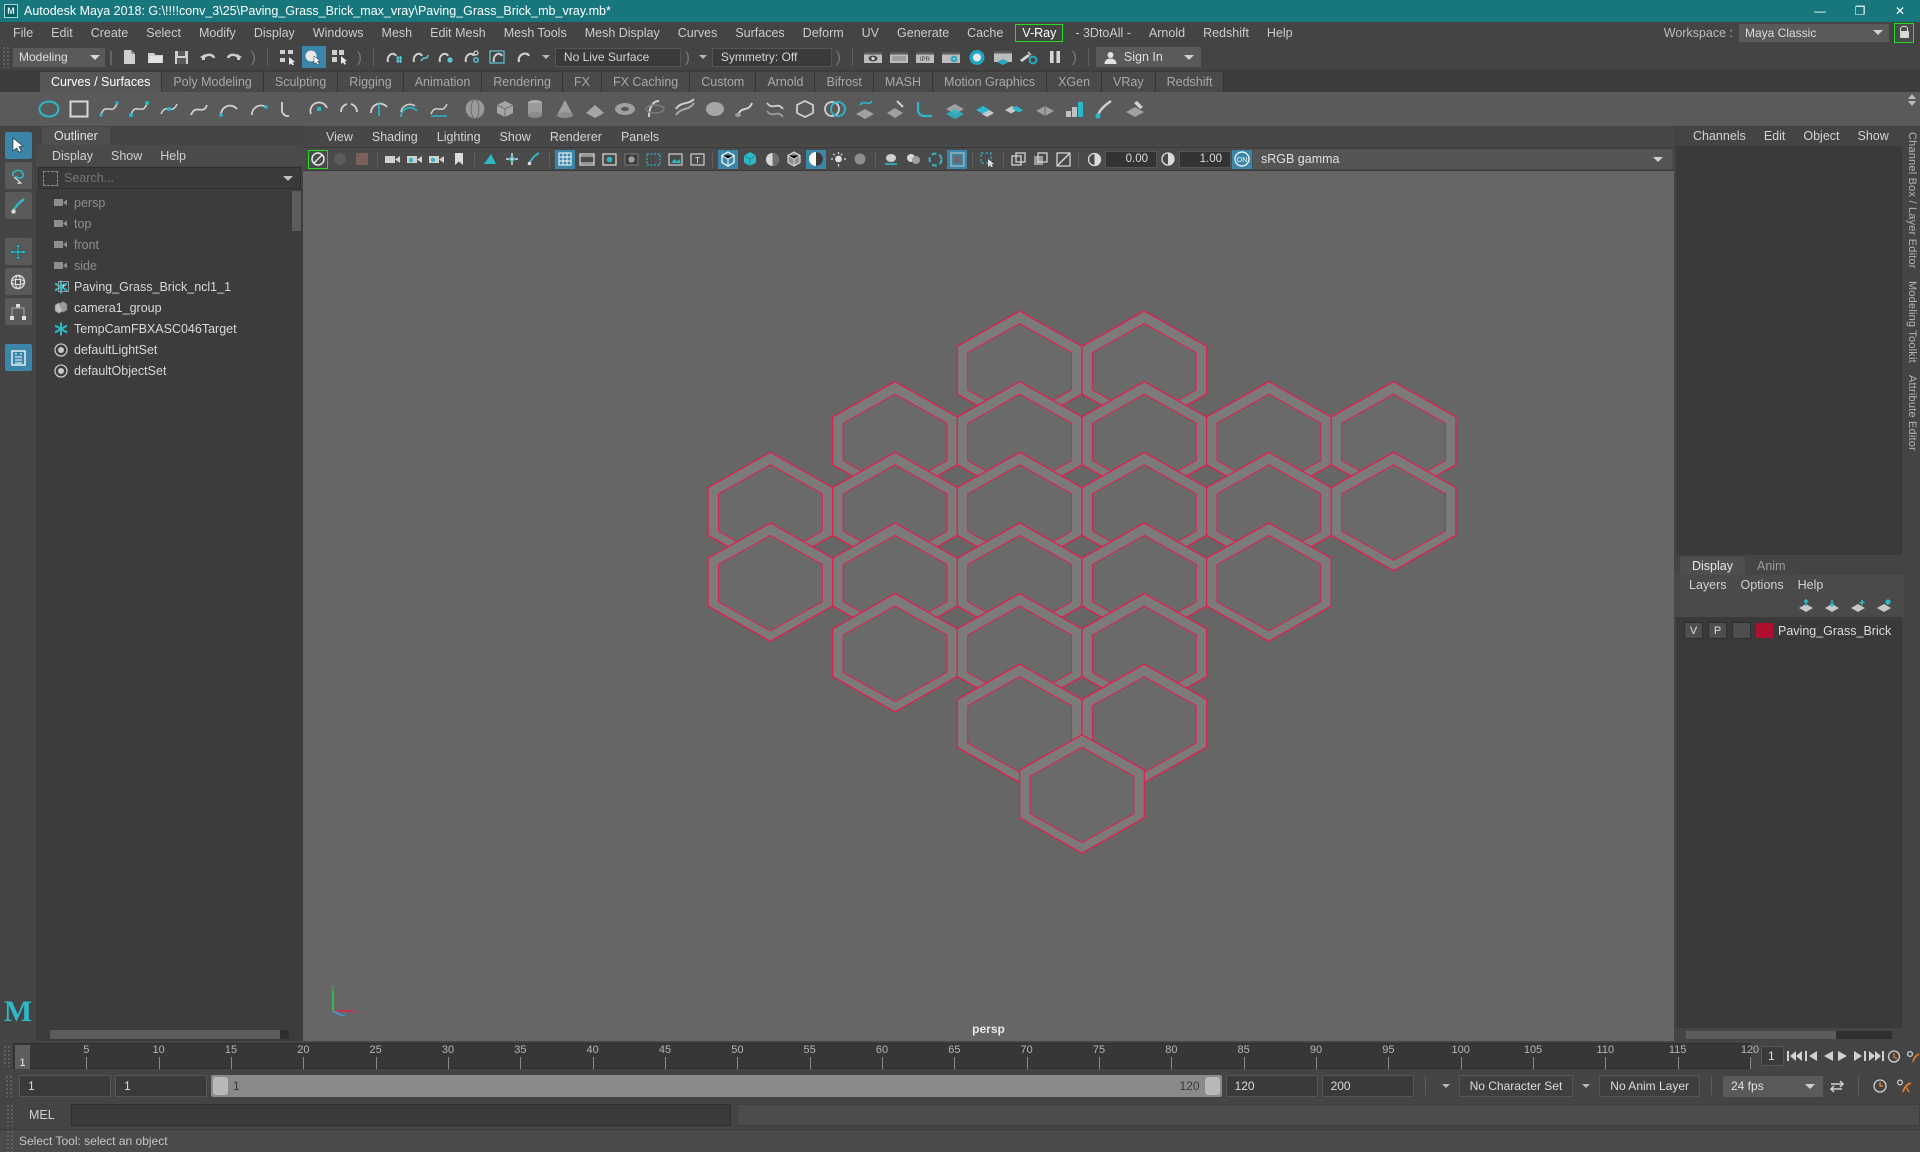  What do you see at coordinates (472, 57) in the screenshot?
I see `snap-projected-center-button` at bounding box center [472, 57].